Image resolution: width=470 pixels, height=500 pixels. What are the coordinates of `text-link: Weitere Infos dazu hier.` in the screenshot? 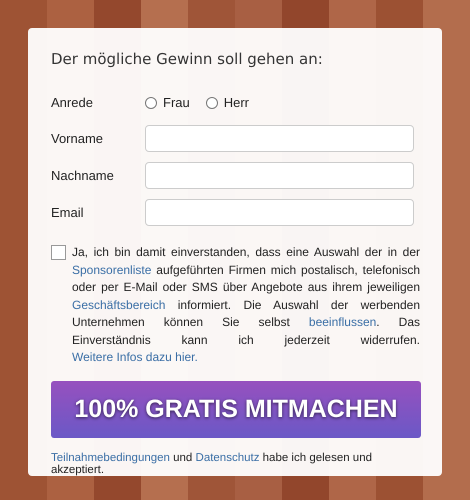 It's located at (135, 357).